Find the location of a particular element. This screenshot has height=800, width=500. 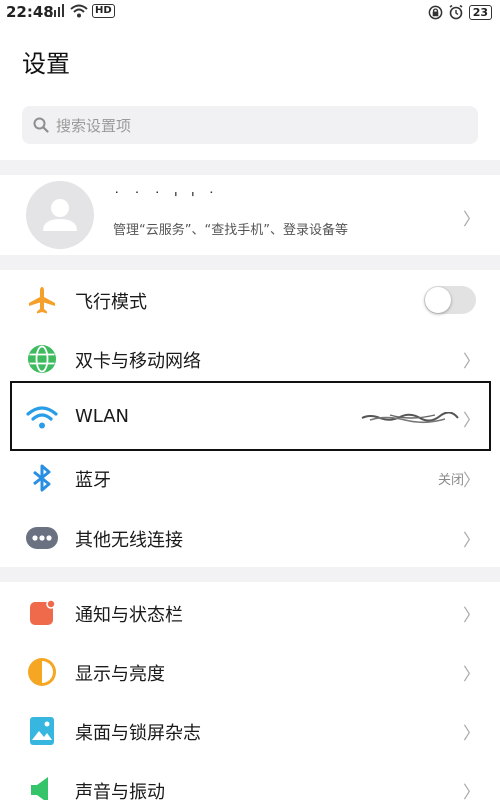

account-description: 管理“云服务”、“查找手机”、登录设备等 is located at coordinates (230, 230).